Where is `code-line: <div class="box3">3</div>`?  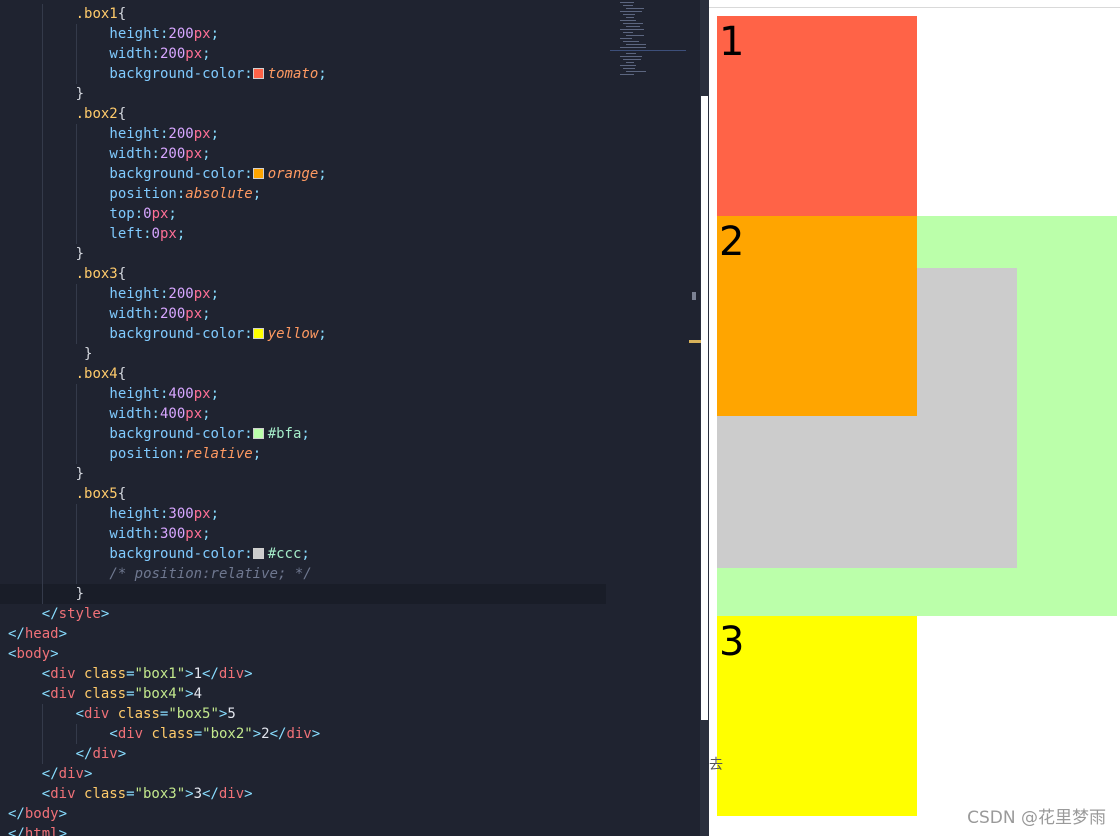 code-line: <div class="box3">3</div> is located at coordinates (303, 794).